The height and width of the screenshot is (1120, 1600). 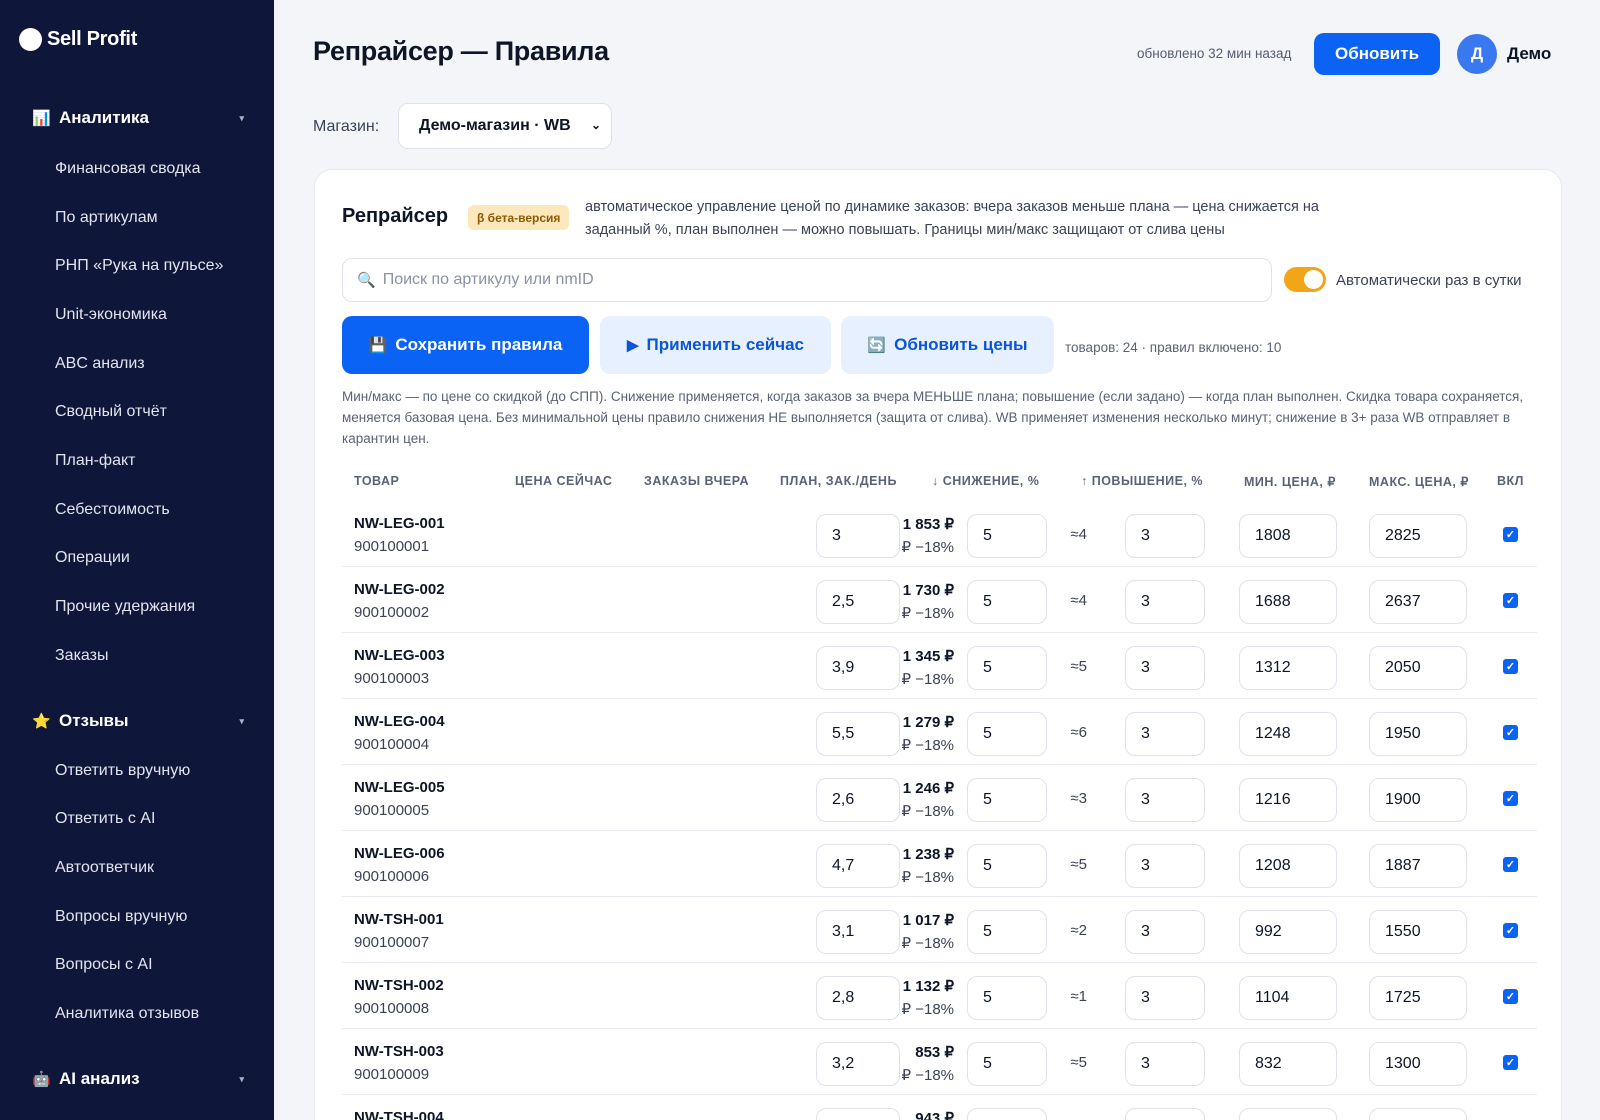 What do you see at coordinates (78, 39) in the screenshot?
I see `brand-logo: Sell Profit` at bounding box center [78, 39].